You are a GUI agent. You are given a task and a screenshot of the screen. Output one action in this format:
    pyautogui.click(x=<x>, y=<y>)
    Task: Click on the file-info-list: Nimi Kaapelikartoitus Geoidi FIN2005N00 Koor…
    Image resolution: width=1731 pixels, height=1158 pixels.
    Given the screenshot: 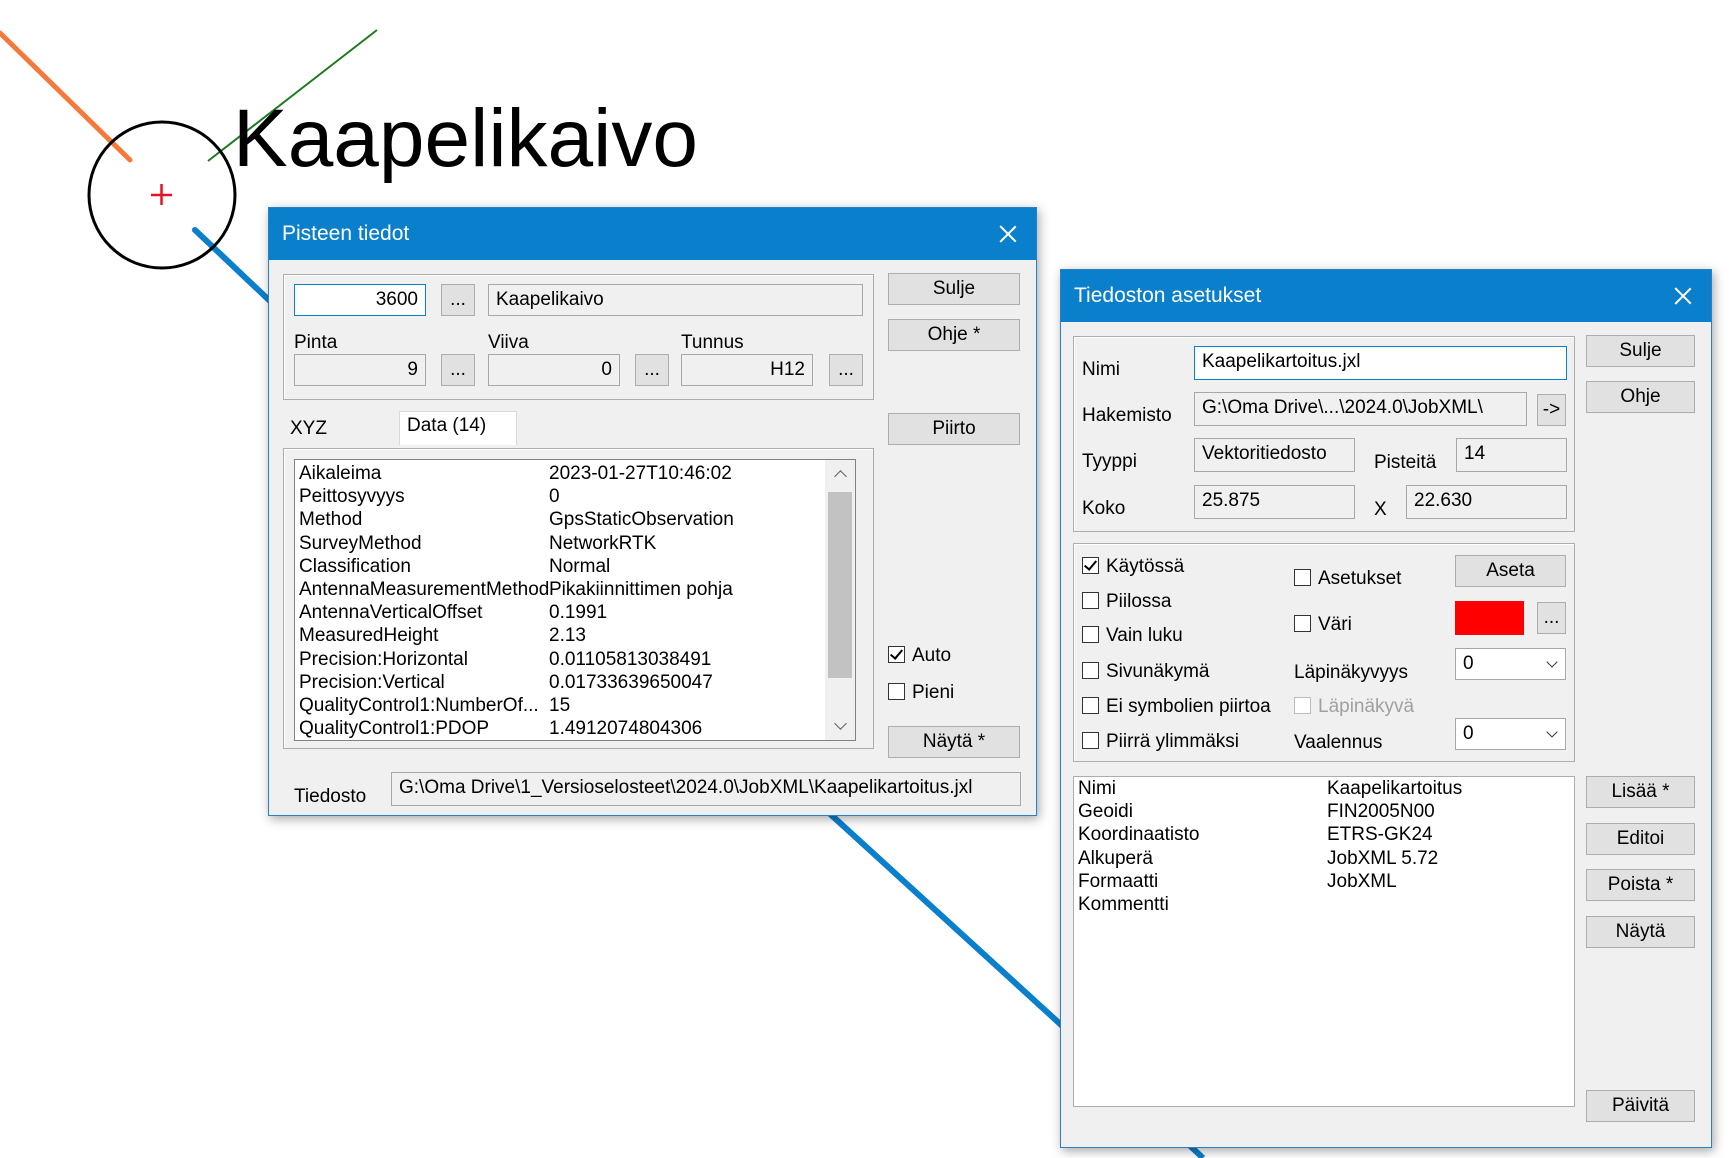 What is the action you would take?
    pyautogui.click(x=1324, y=941)
    